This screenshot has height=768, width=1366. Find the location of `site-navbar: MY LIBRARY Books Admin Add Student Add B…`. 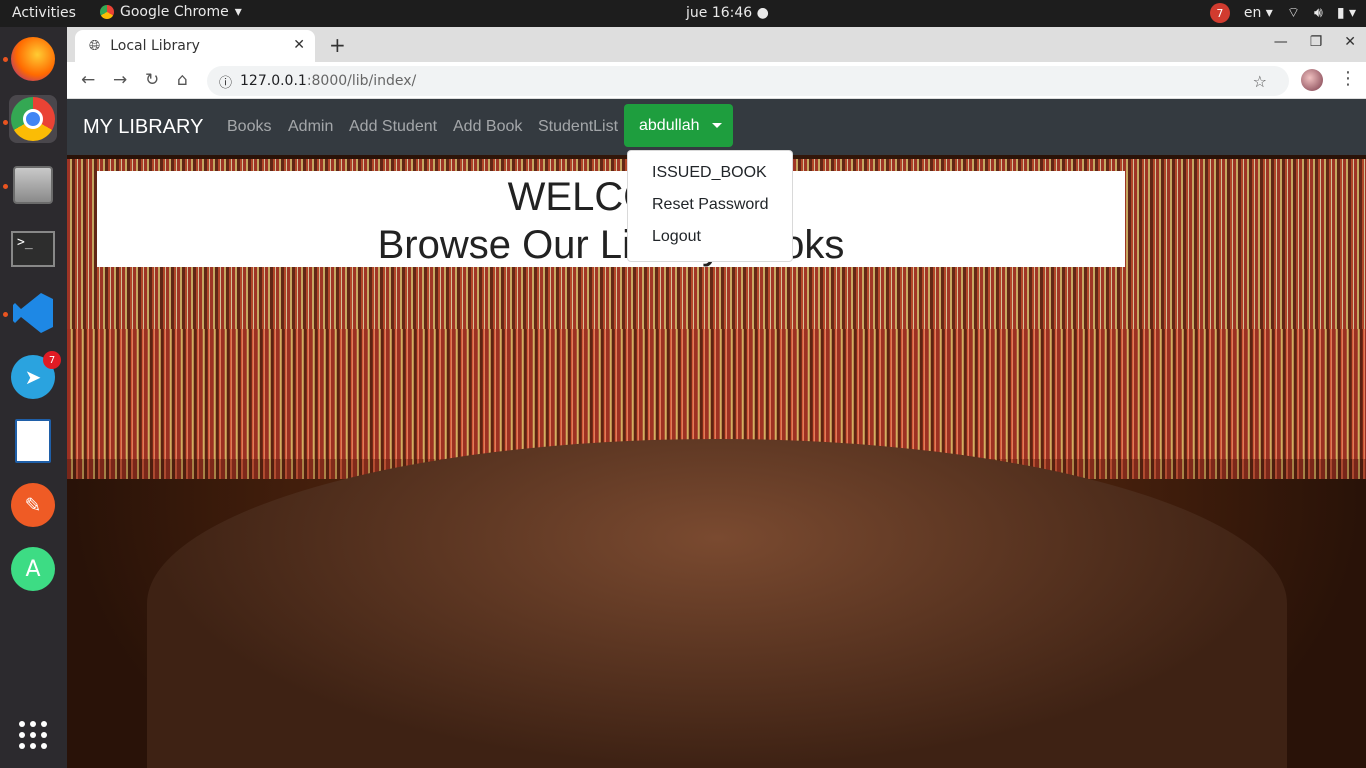

site-navbar: MY LIBRARY Books Admin Add Student Add B… is located at coordinates (716, 127).